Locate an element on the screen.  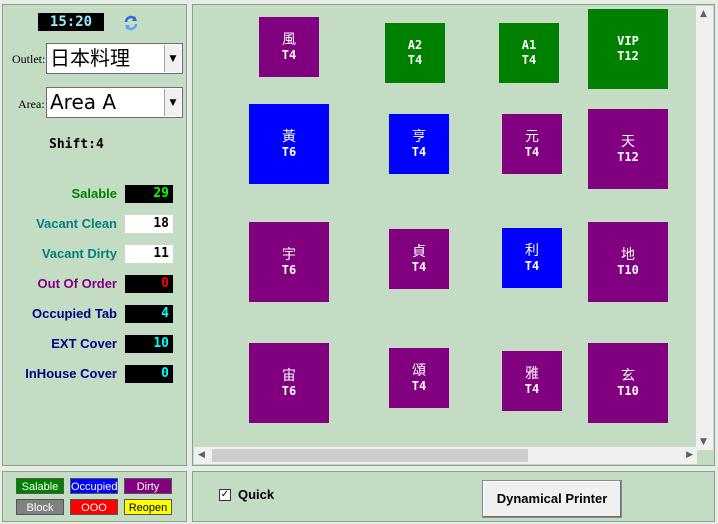
stat-row: Vacant Dirty 11 is located at coordinates (90, 254).